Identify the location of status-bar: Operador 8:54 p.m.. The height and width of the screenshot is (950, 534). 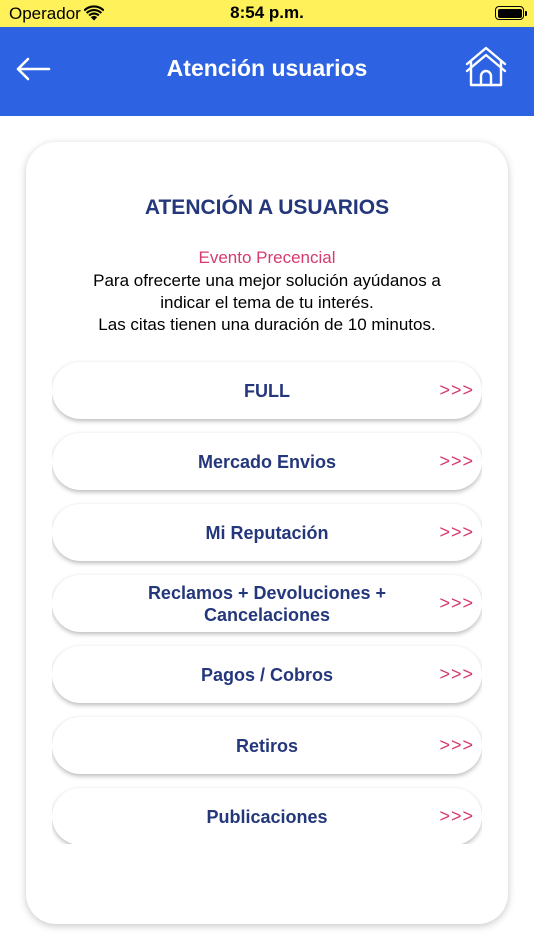
(267, 13).